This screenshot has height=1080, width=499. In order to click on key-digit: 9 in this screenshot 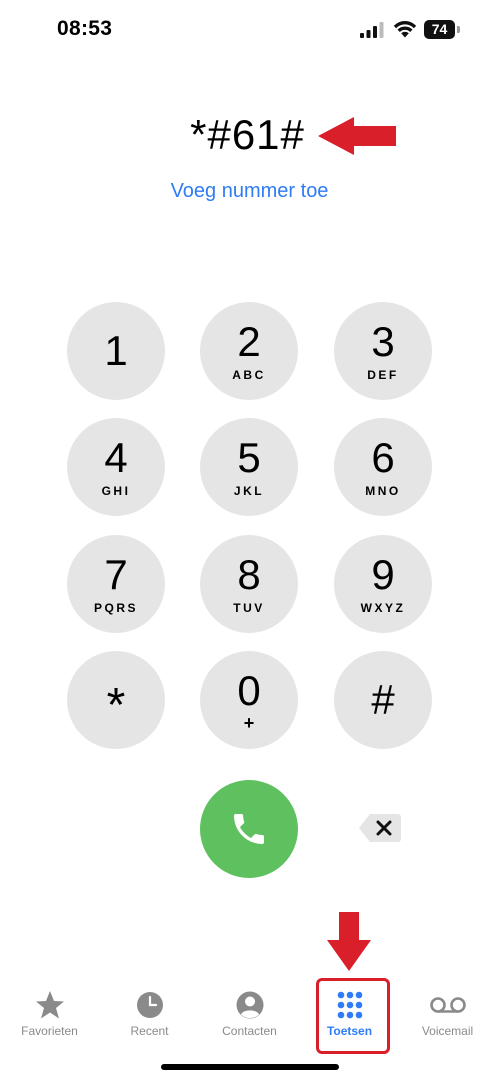, I will do `click(383, 574)`.